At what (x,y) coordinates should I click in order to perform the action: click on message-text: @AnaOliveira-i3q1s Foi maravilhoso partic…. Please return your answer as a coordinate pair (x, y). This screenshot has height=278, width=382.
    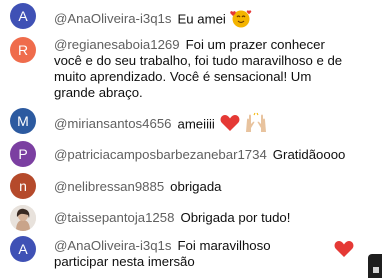
    Looking at the image, I should click on (169, 254).